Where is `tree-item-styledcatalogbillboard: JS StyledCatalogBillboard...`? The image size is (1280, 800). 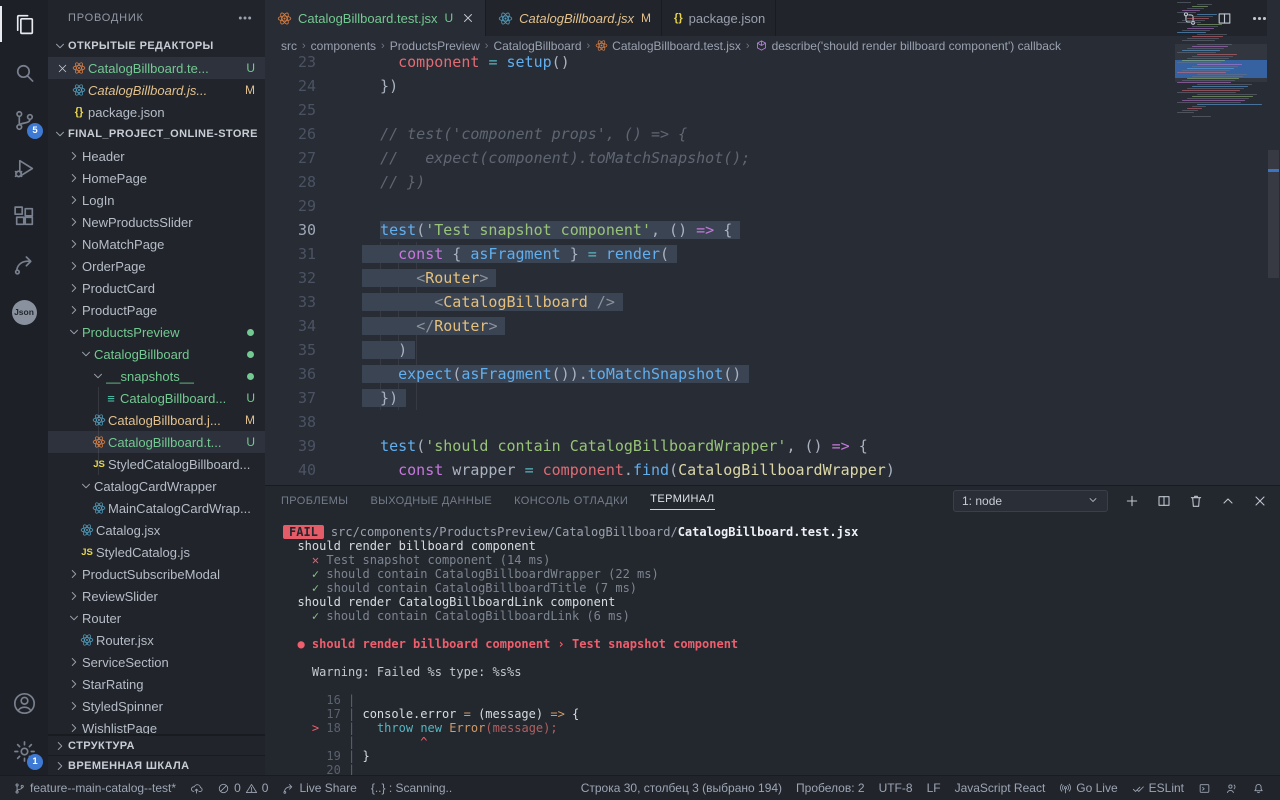 tree-item-styledcatalogbillboard: JS StyledCatalogBillboard... is located at coordinates (156, 464).